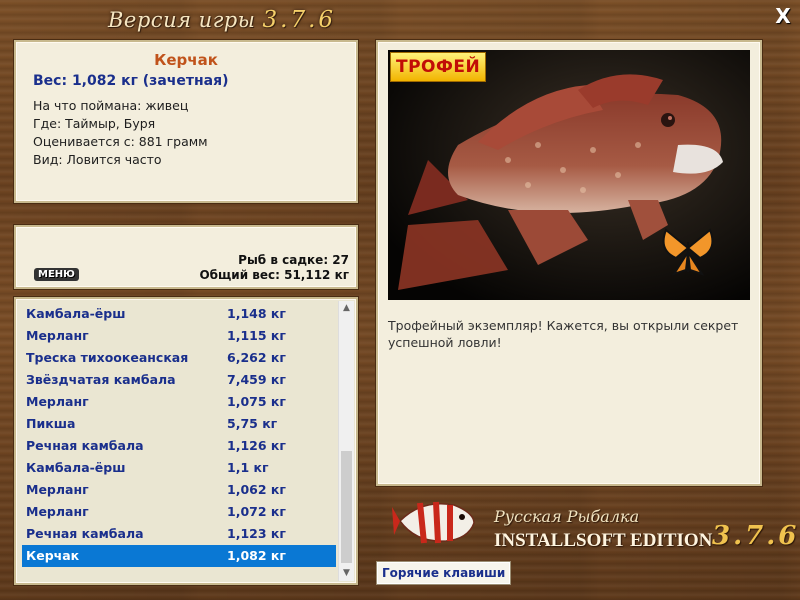 Image resolution: width=800 pixels, height=600 pixels. I want to click on fish-weight: 1,075 кг, so click(256, 401).